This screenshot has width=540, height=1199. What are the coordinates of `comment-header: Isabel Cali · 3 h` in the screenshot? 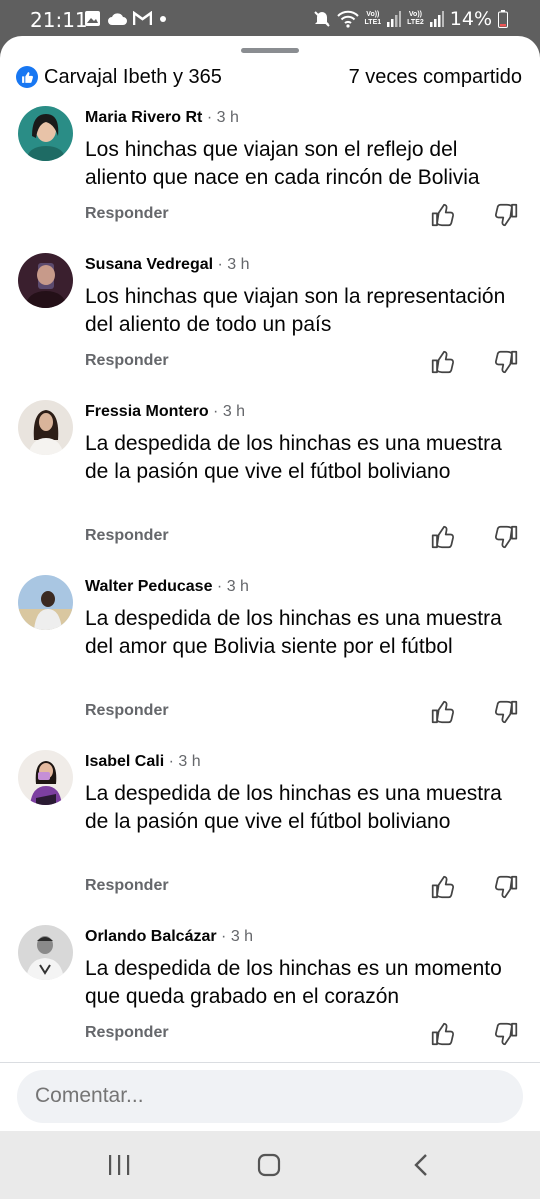 It's located at (143, 762).